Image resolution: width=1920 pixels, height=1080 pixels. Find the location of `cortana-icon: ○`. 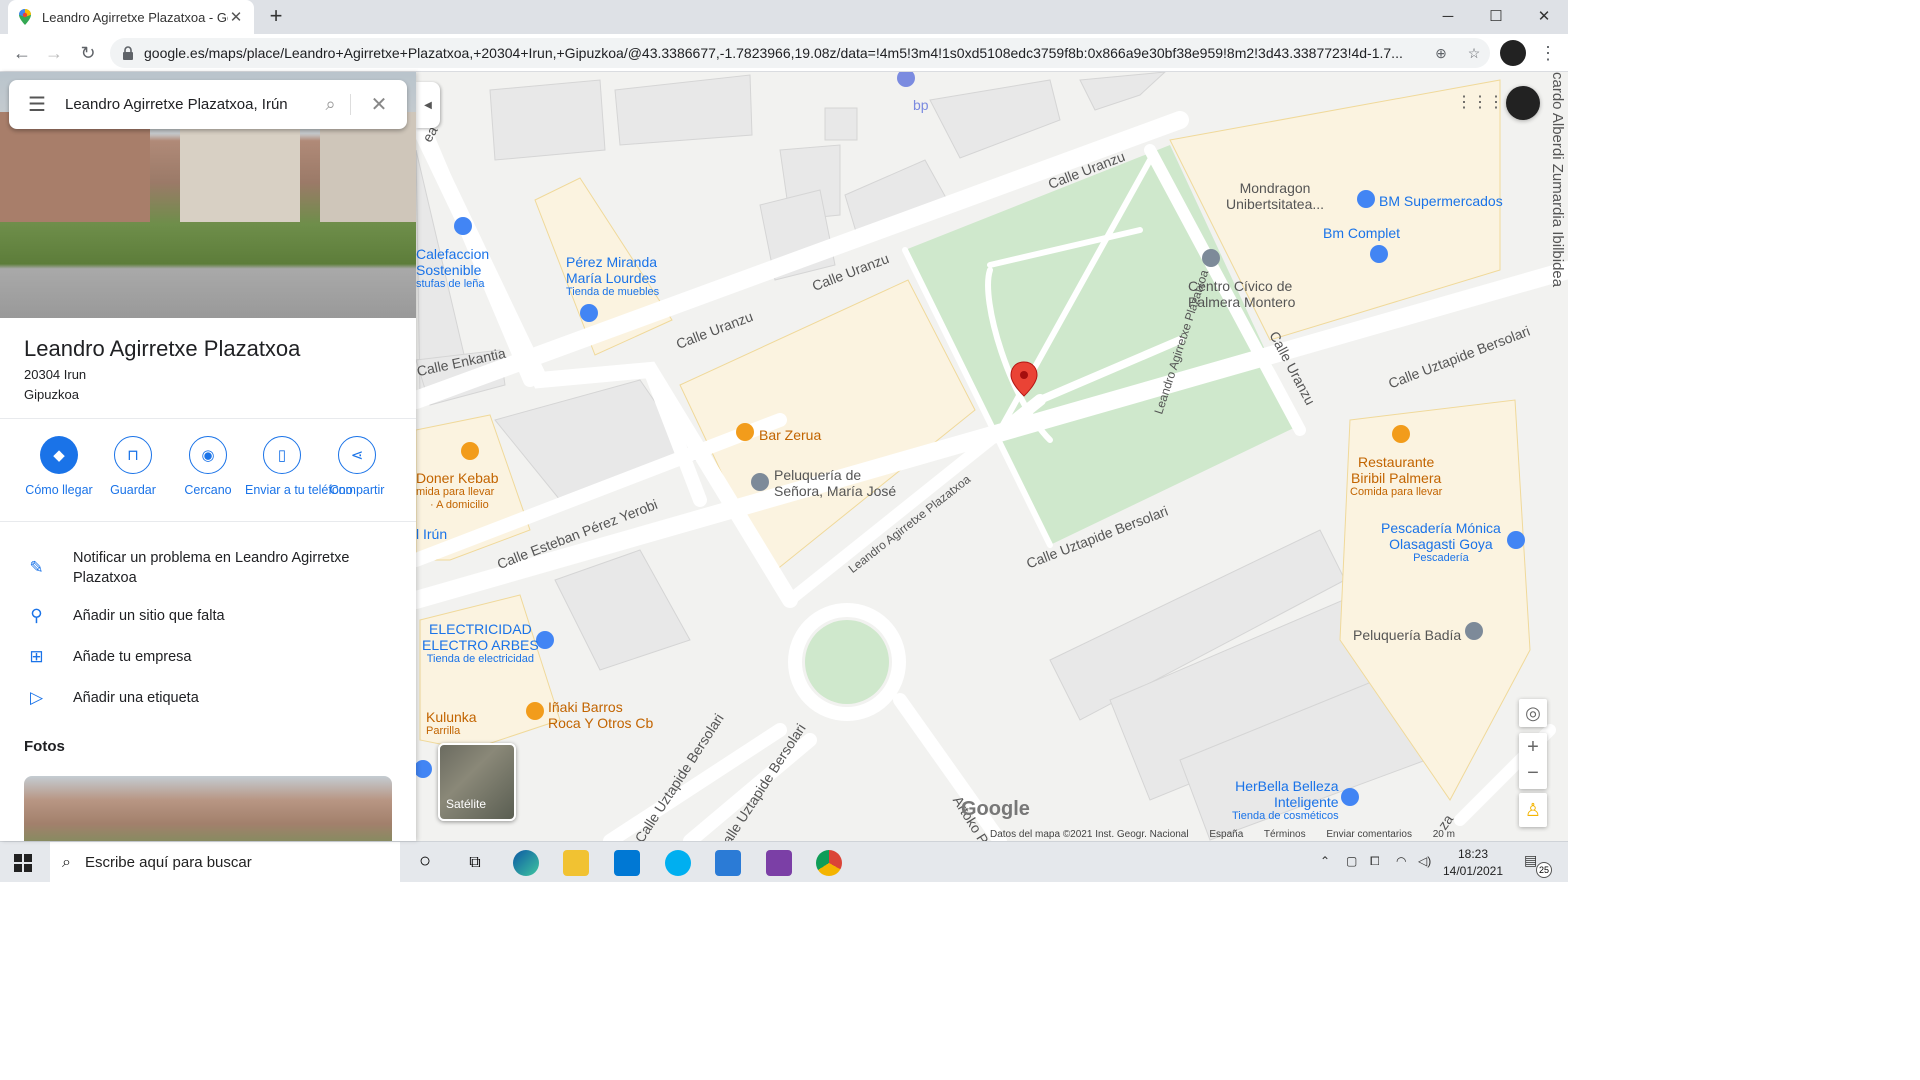

cortana-icon: ○ is located at coordinates (425, 863).